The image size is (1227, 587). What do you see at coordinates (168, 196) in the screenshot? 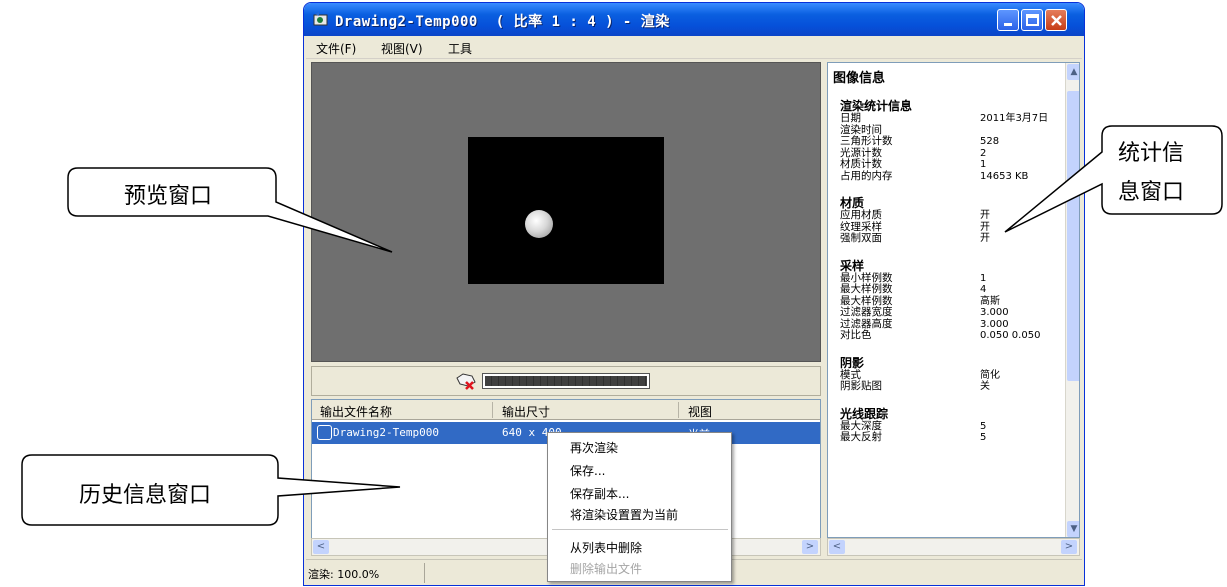
I see `preview-callout-label: 预览窗口` at bounding box center [168, 196].